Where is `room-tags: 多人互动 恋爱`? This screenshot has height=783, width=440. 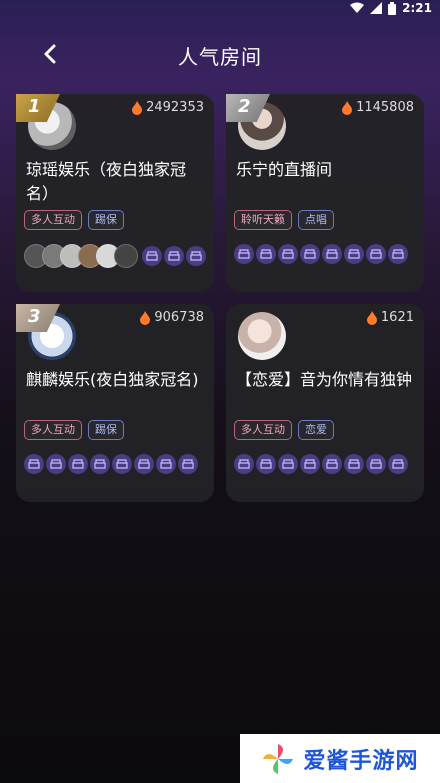
room-tags: 多人互动 恋爱 is located at coordinates (284, 430).